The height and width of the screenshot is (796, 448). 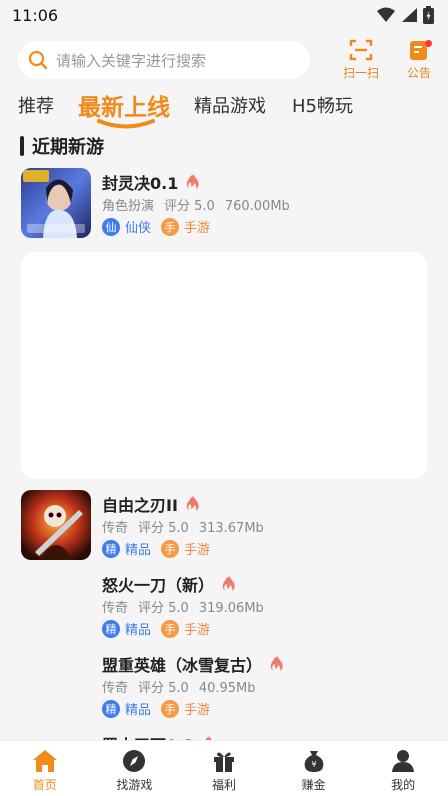 I want to click on game-list-item: 怒火一刀（新） 传奇 评分 5.0 319.06Mb 精精品 手手游, so click(x=224, y=608).